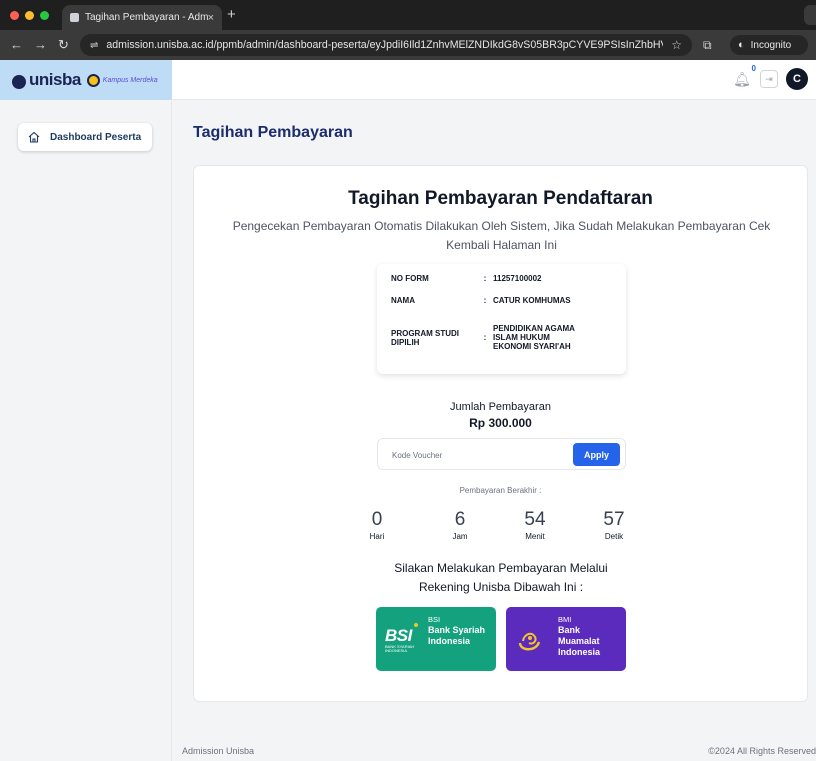 The height and width of the screenshot is (761, 816). Describe the element at coordinates (377, 536) in the screenshot. I see `countdown-unit: Hari` at that location.